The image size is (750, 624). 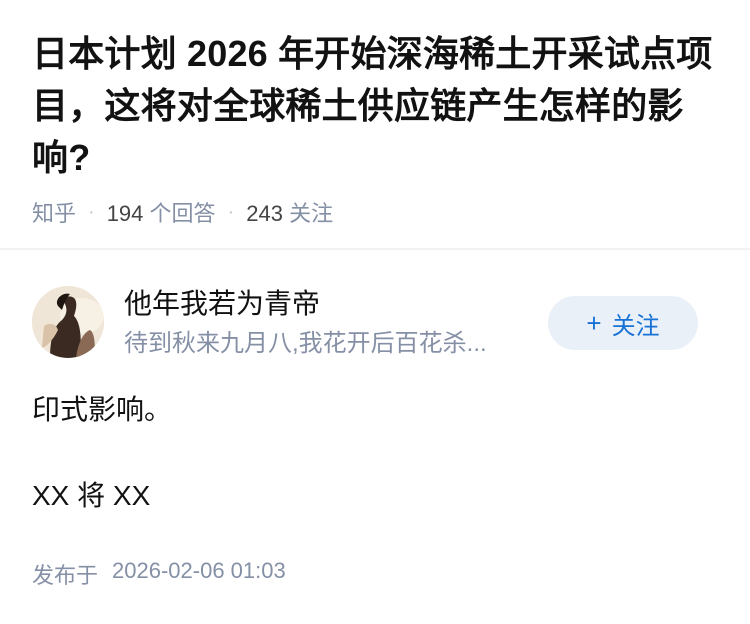 I want to click on answers-label: 个回答, so click(x=182, y=213).